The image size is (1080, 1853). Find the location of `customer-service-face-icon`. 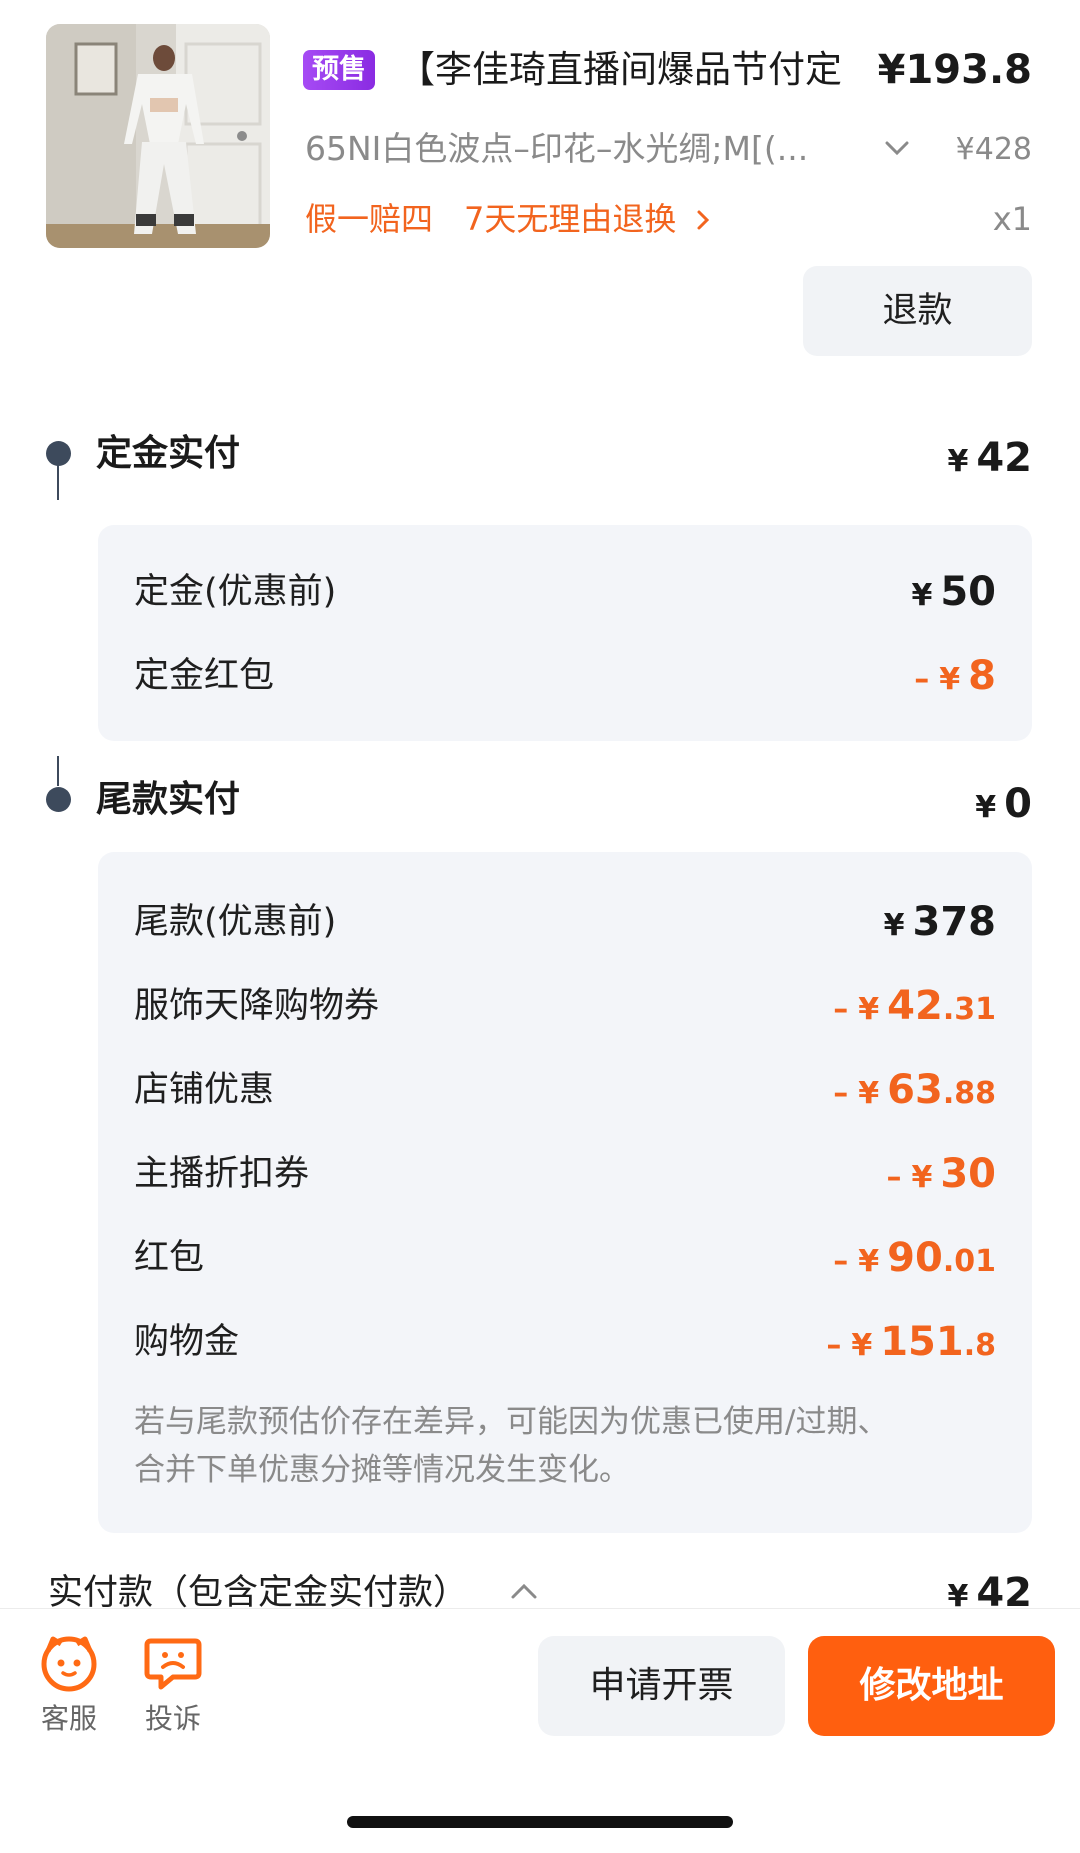

customer-service-face-icon is located at coordinates (69, 1664).